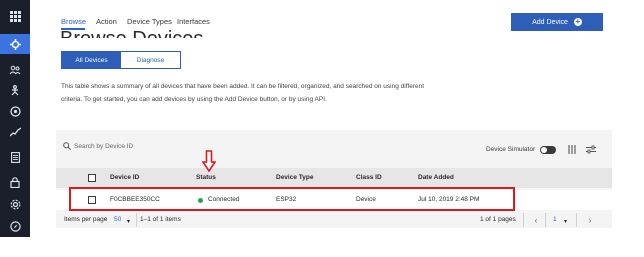 The height and width of the screenshot is (257, 644). Describe the element at coordinates (565, 221) in the screenshot. I see `page-chevron-down-icon: ▾` at that location.